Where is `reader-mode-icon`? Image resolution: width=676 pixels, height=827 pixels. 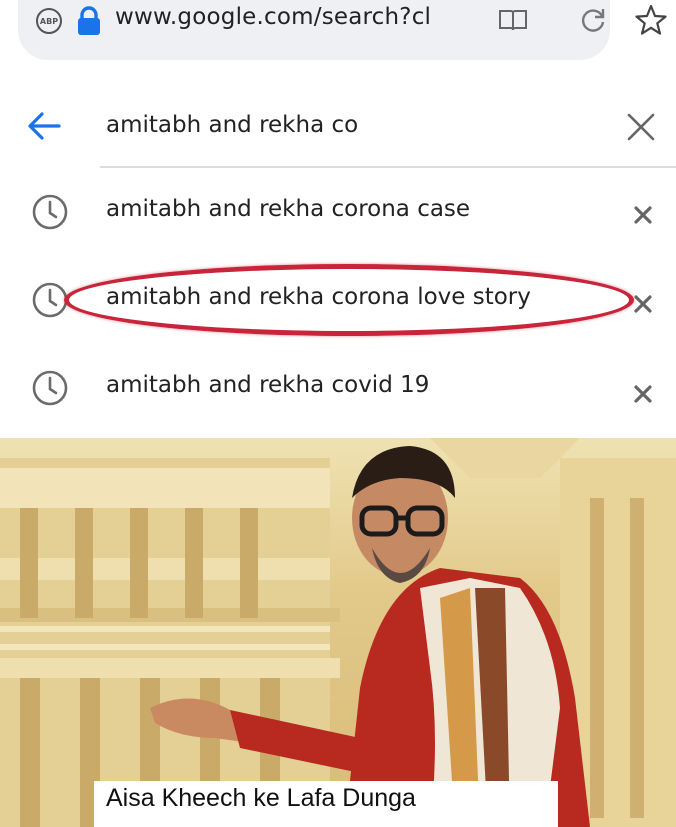 reader-mode-icon is located at coordinates (513, 20).